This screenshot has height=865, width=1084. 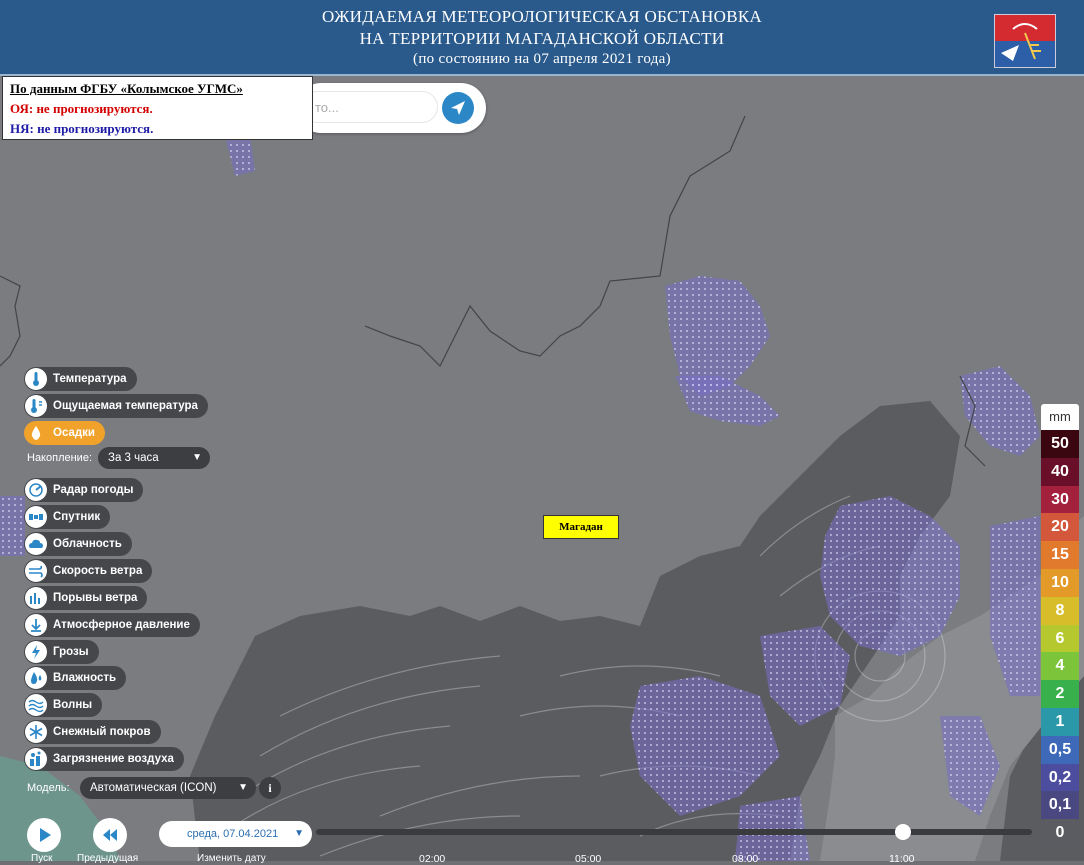 I want to click on oya-text: : не прогнозируются., so click(x=90, y=108).